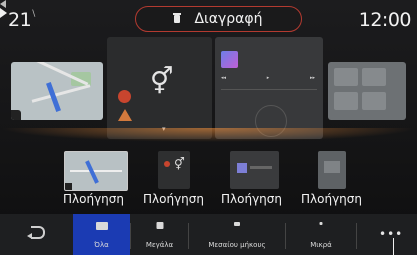 Image resolution: width=417 pixels, height=255 pixels. Describe the element at coordinates (393, 246) in the screenshot. I see `pointer-line` at that location.